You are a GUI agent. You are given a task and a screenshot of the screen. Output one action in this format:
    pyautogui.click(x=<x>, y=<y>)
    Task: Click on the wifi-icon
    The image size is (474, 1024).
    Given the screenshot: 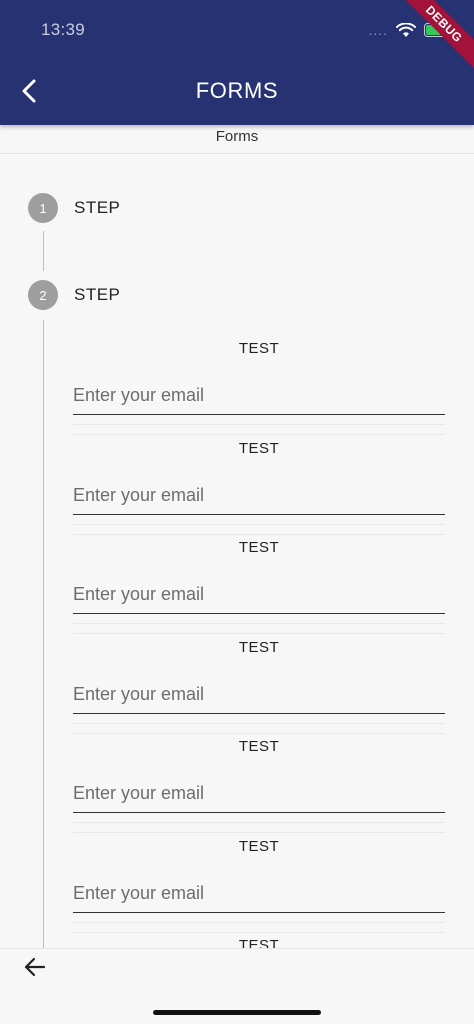 What is the action you would take?
    pyautogui.click(x=406, y=29)
    